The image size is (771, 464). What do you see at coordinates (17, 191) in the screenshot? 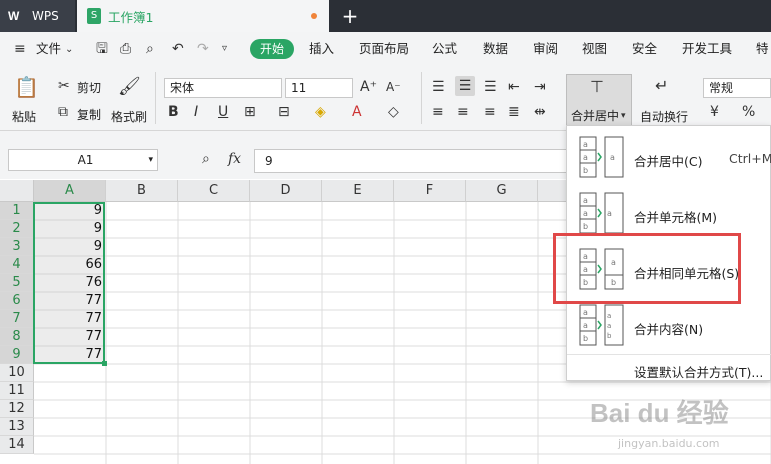
I see `select-all-corner` at bounding box center [17, 191].